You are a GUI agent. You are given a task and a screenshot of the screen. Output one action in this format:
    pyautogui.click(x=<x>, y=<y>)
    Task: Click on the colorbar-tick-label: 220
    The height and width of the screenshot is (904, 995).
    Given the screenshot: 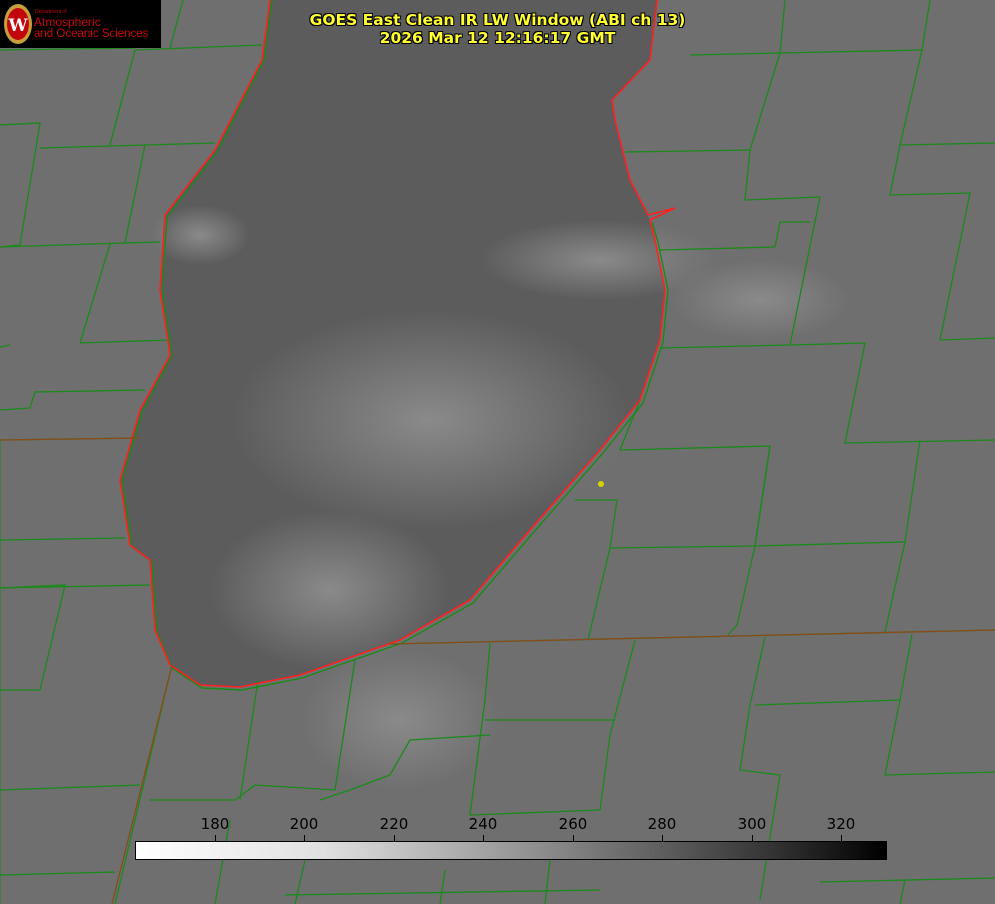 What is the action you would take?
    pyautogui.click(x=394, y=824)
    